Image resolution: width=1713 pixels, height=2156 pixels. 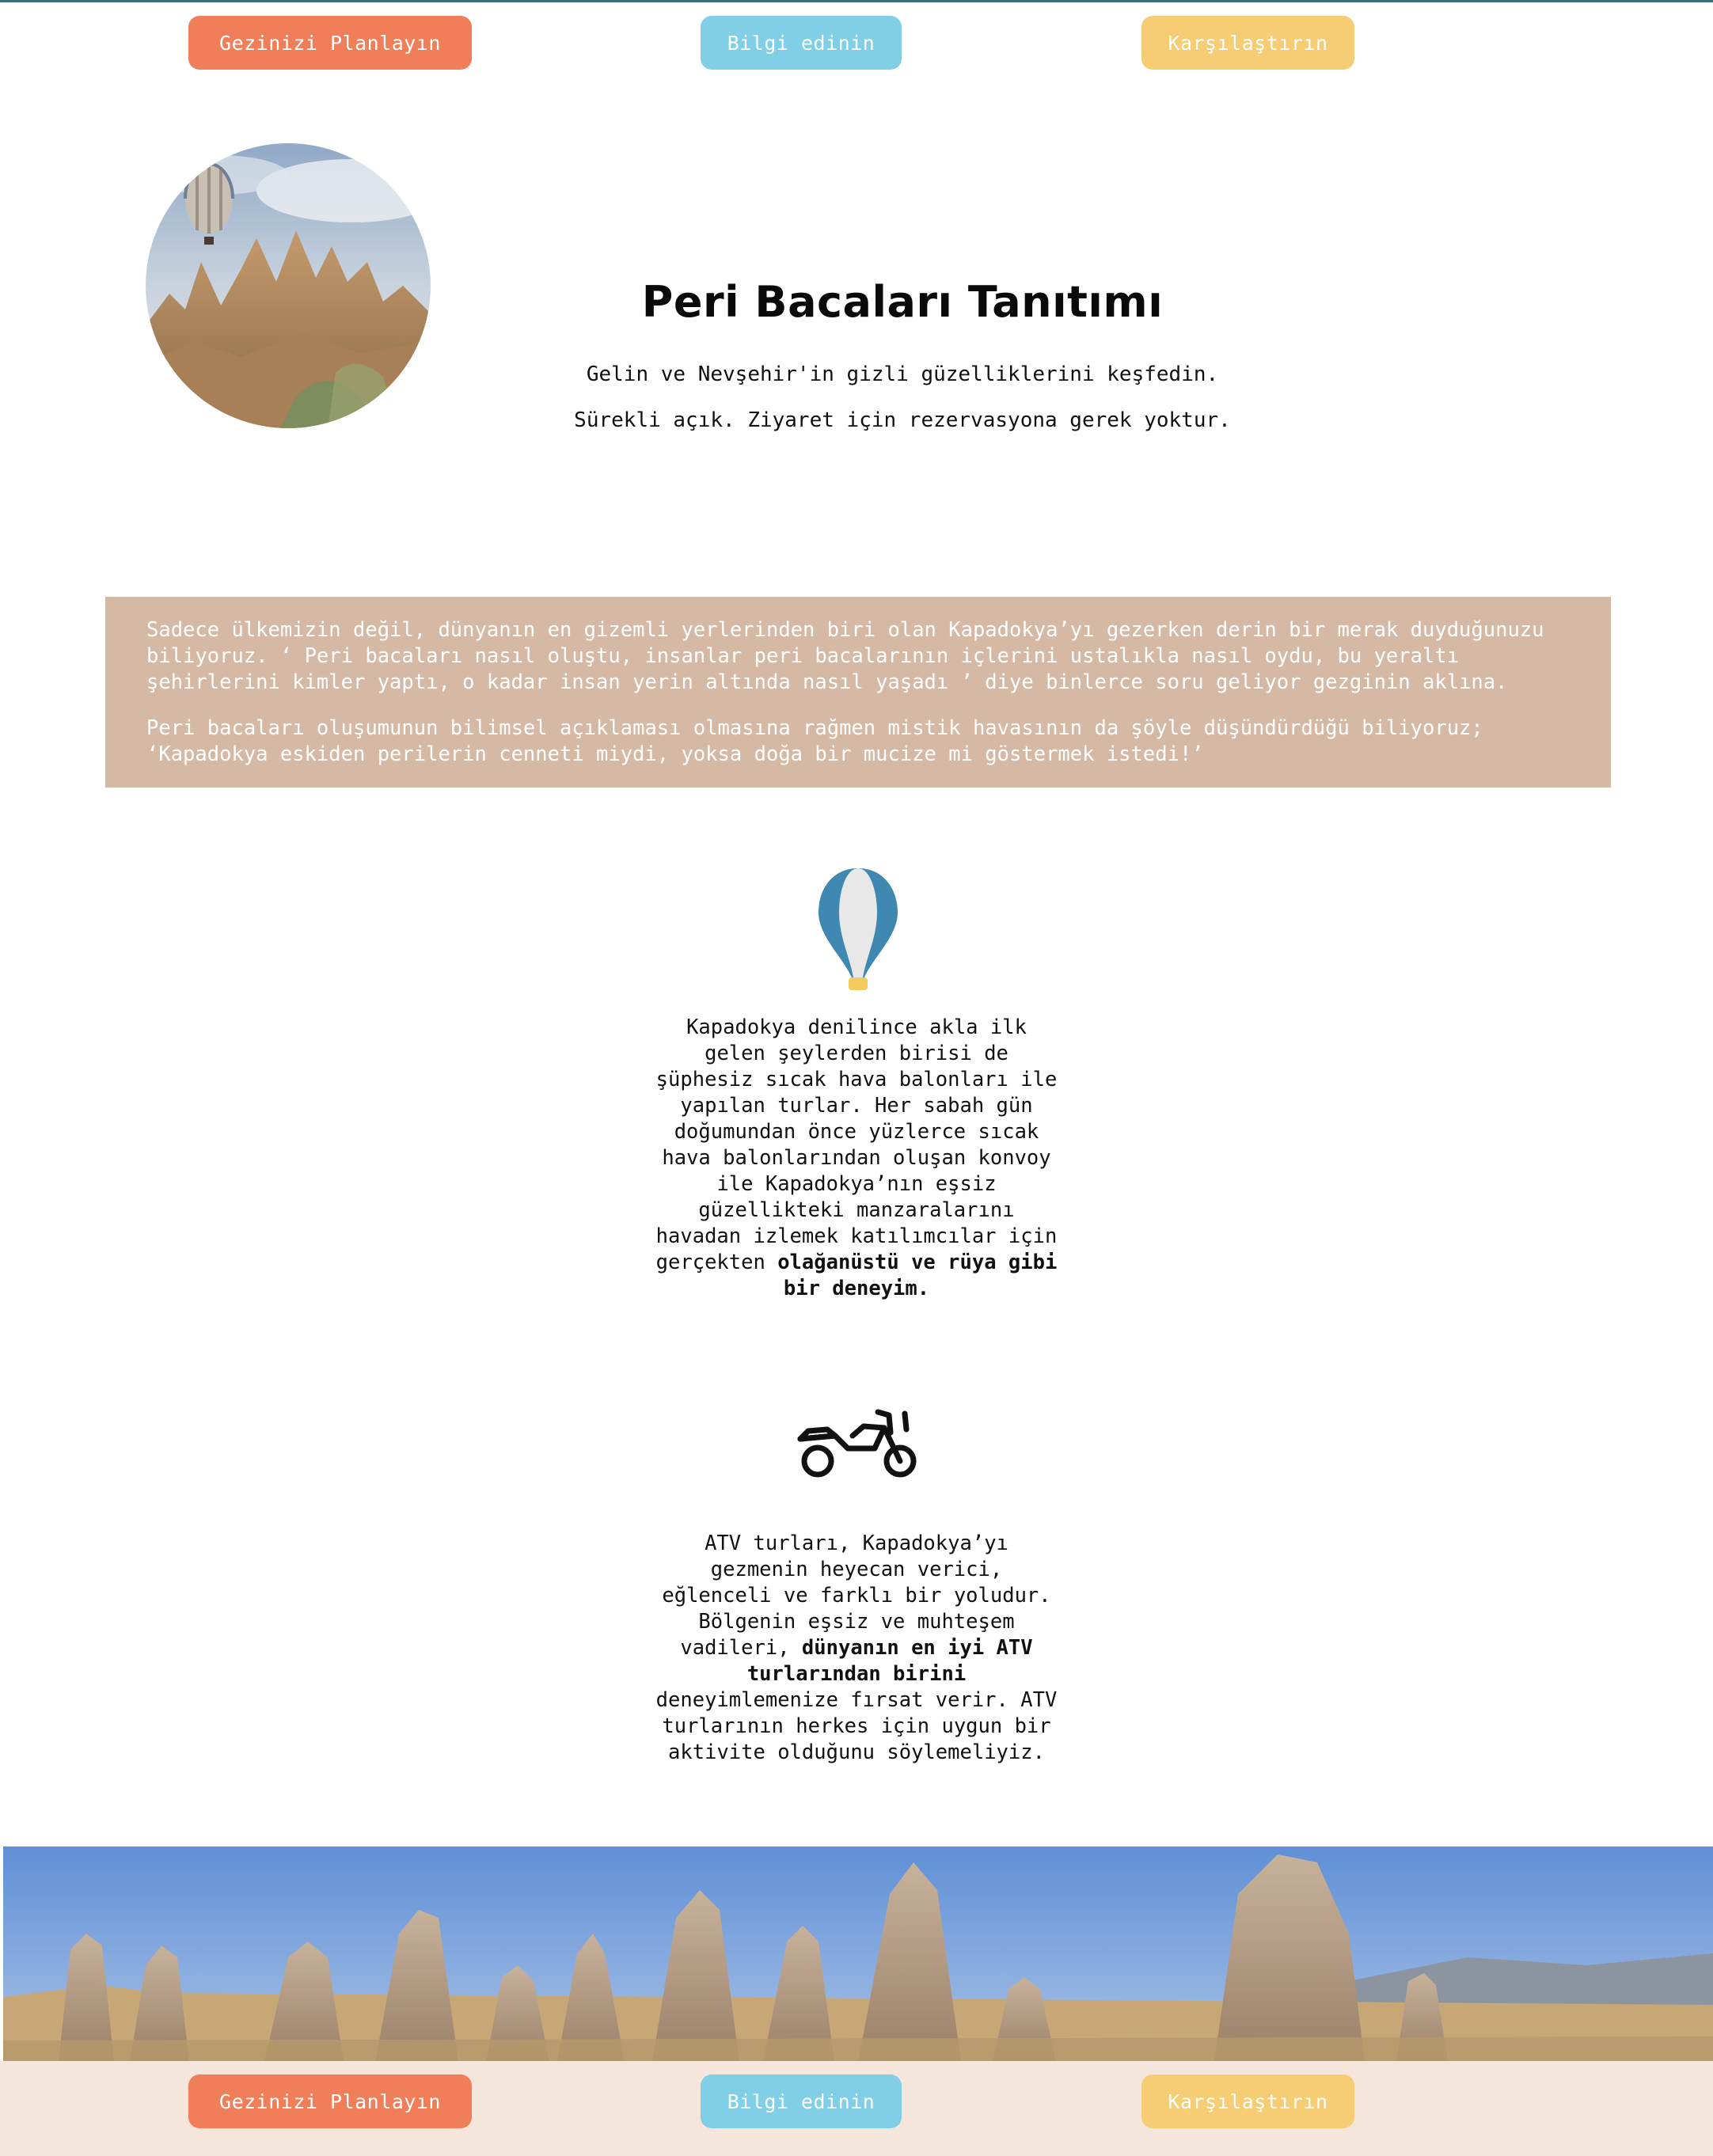 What do you see at coordinates (330, 43) in the screenshot?
I see `plan-trip-button: Gezinizi Planlayın` at bounding box center [330, 43].